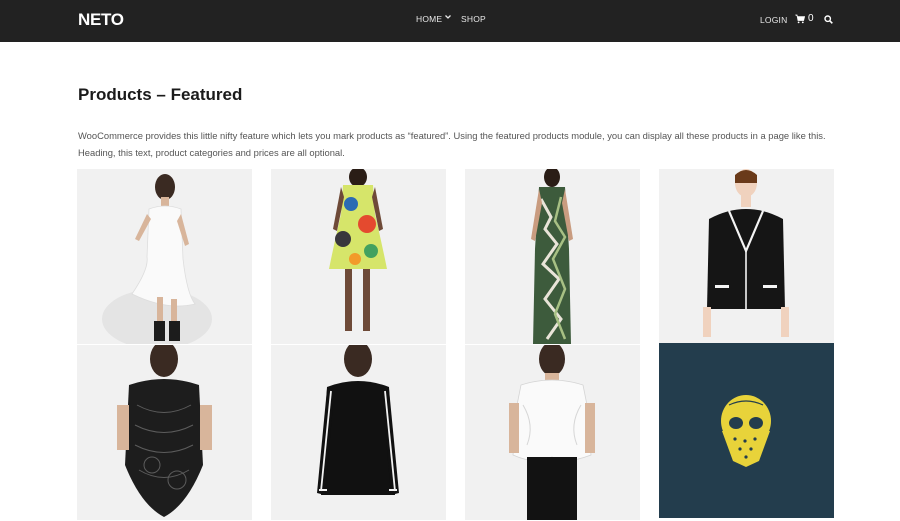  I want to click on product-skull-poster, so click(746, 430).